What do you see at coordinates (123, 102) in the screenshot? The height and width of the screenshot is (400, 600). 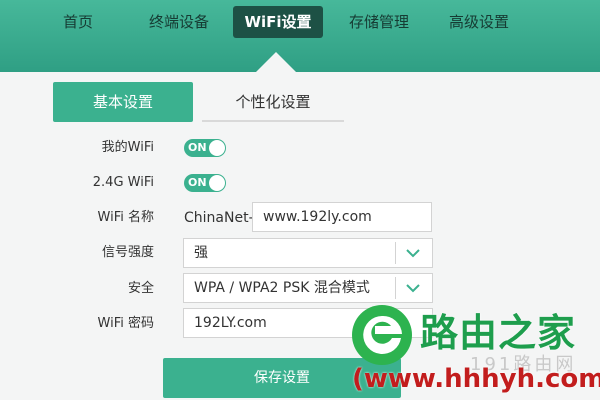 I see `tab-basic-settings: 基本设置` at bounding box center [123, 102].